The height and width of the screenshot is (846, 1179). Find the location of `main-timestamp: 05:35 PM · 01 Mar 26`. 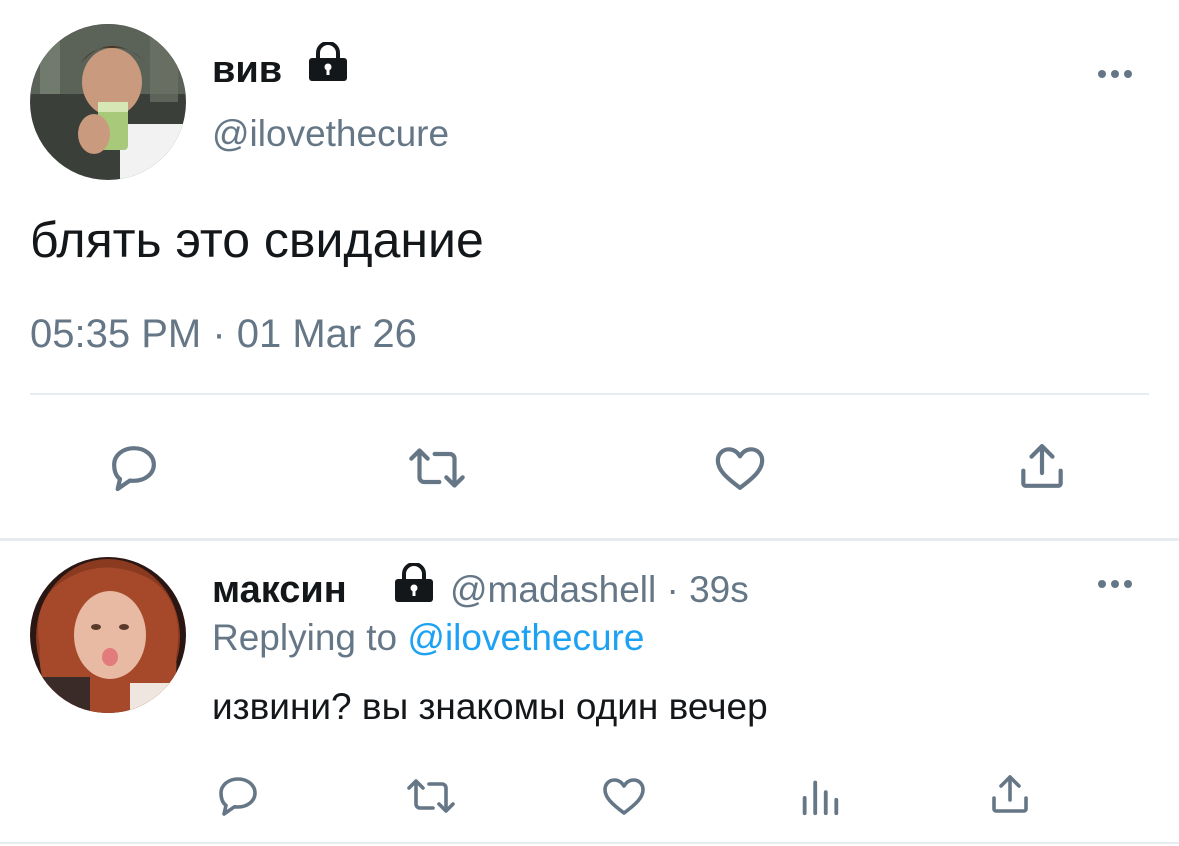

main-timestamp: 05:35 PM · 01 Mar 26 is located at coordinates (223, 334).